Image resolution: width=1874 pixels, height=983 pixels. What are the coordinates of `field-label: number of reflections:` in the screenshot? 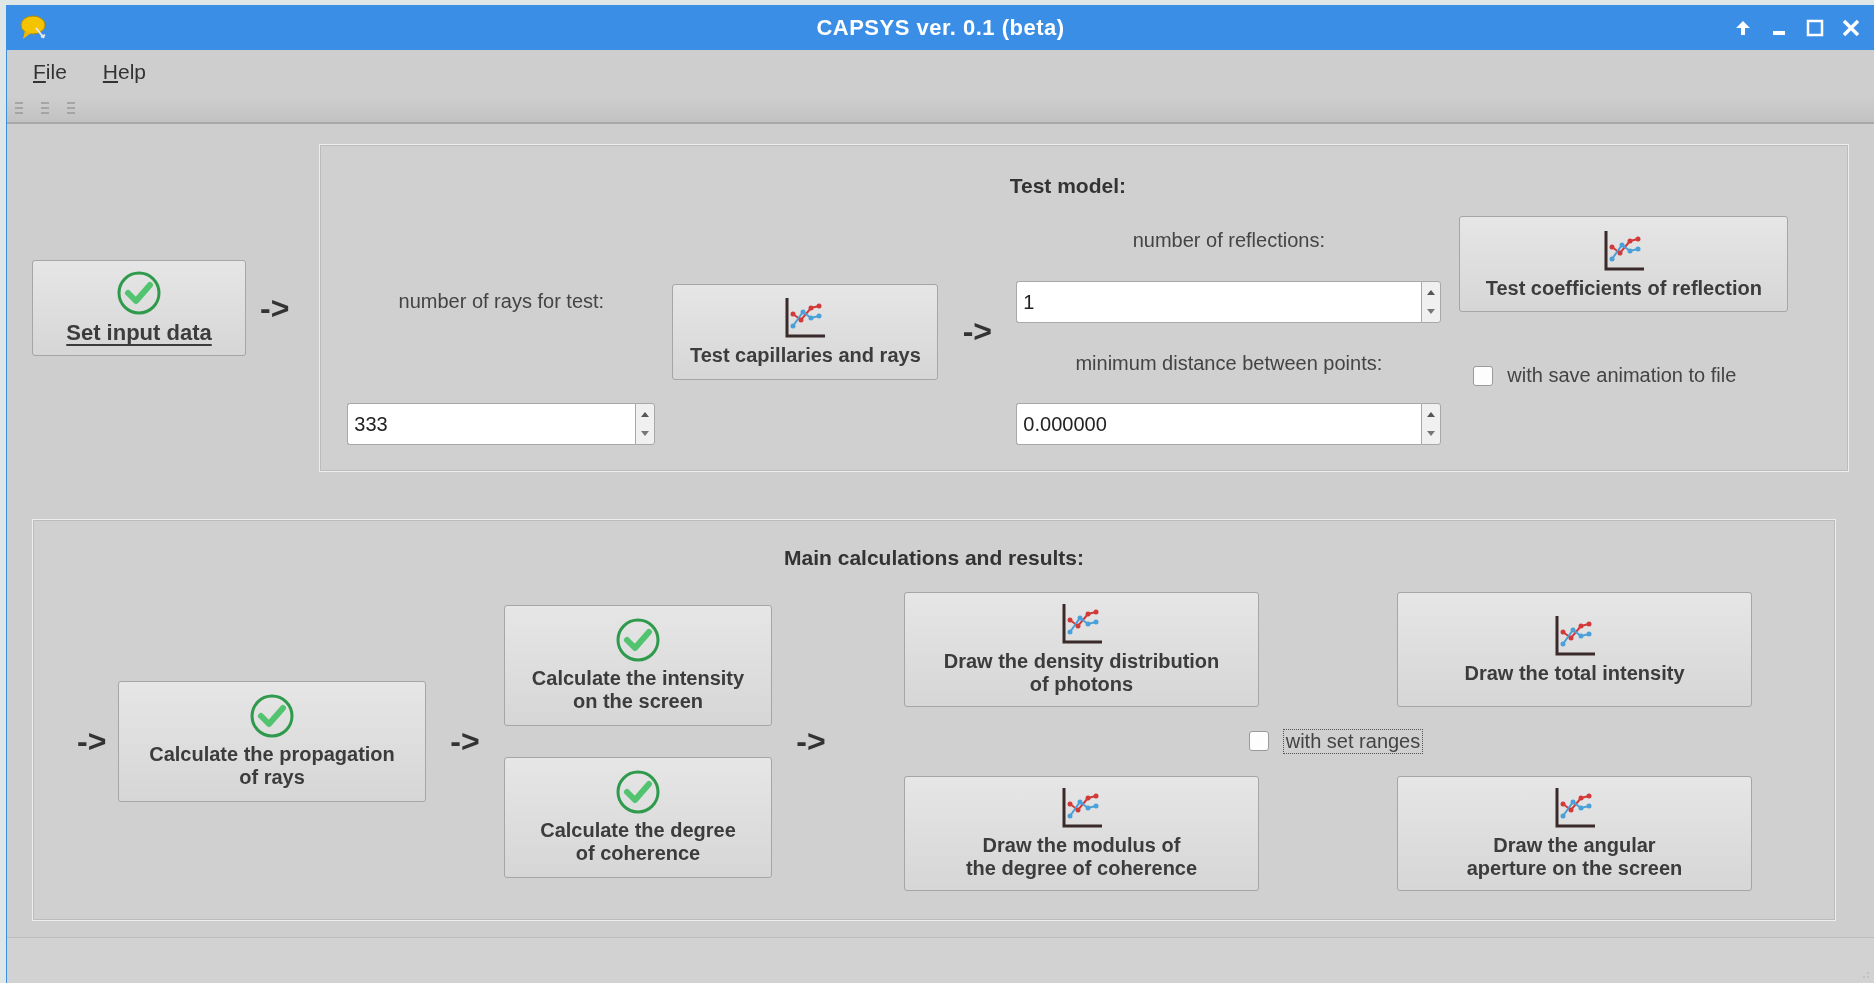 It's located at (1228, 240).